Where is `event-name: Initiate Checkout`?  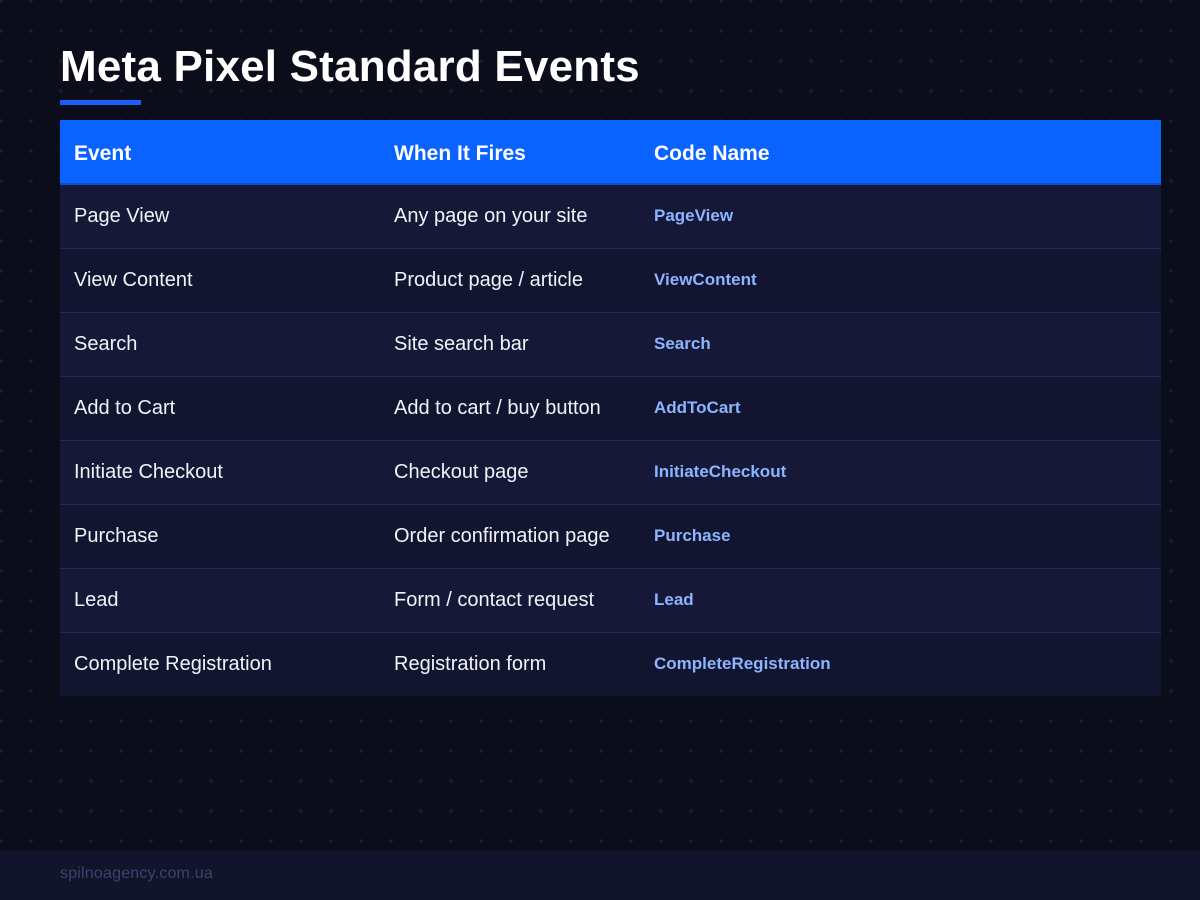 event-name: Initiate Checkout is located at coordinates (148, 472).